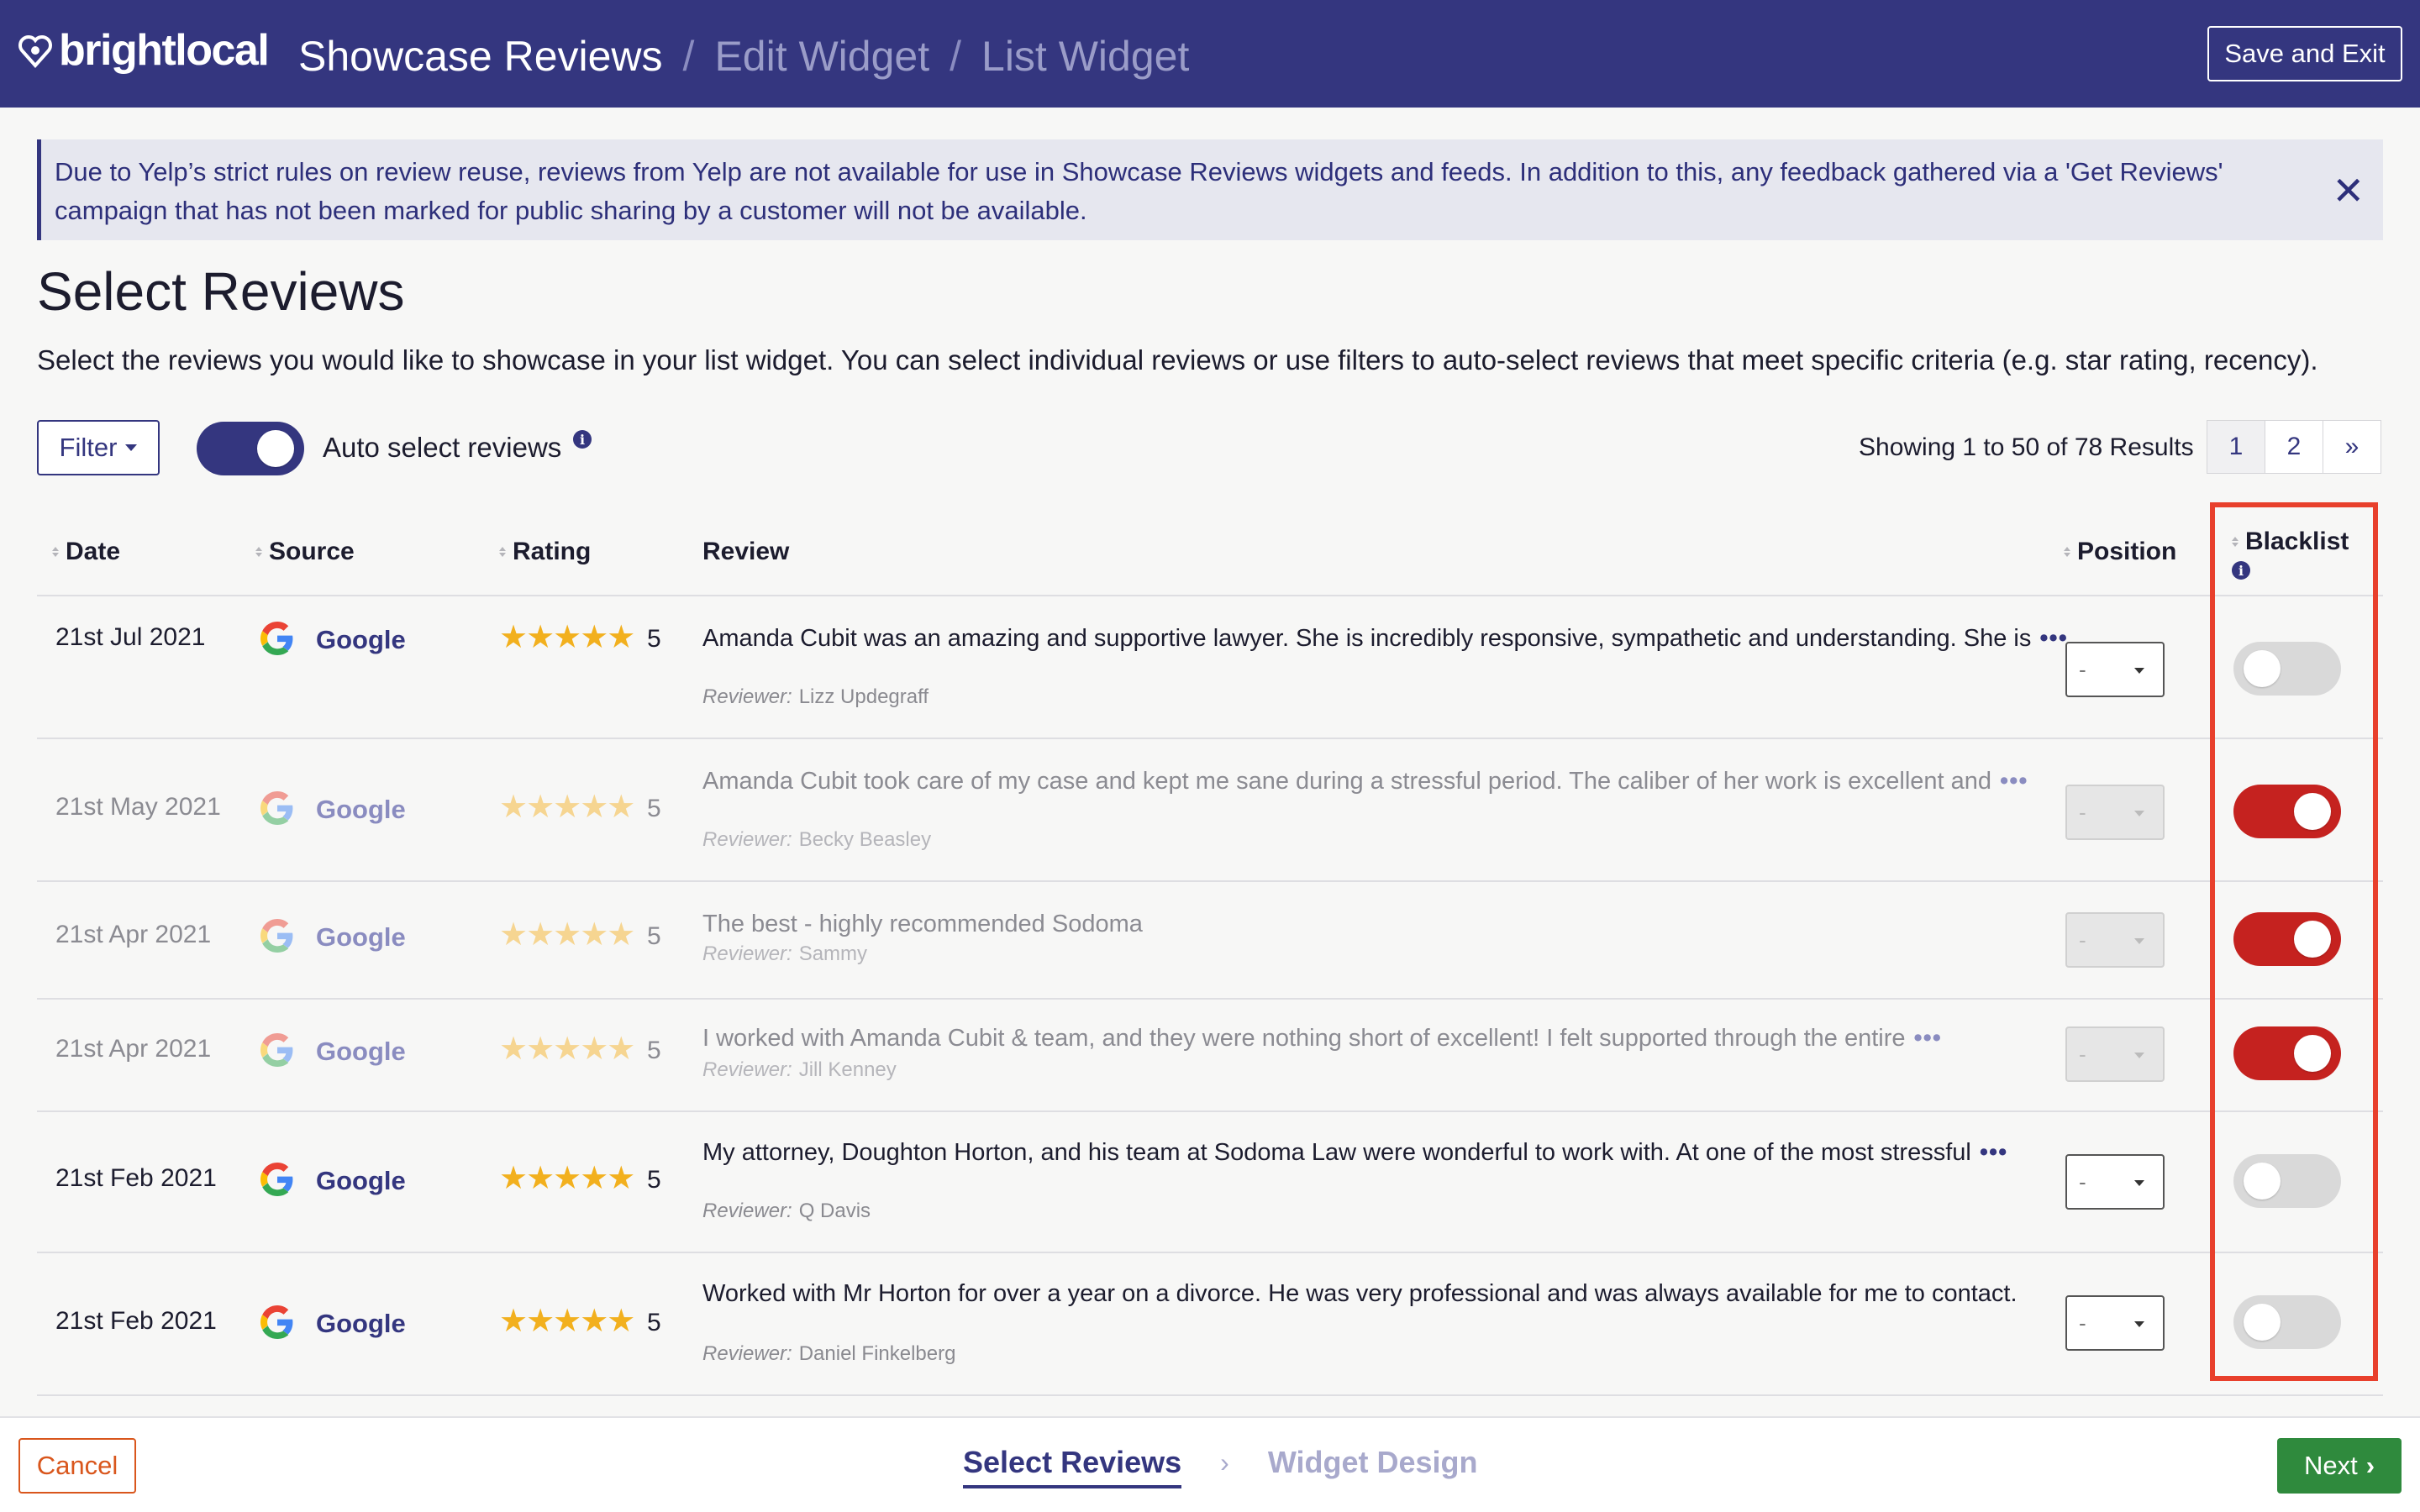  Describe the element at coordinates (2352, 447) in the screenshot. I see `next-page-button: »` at that location.